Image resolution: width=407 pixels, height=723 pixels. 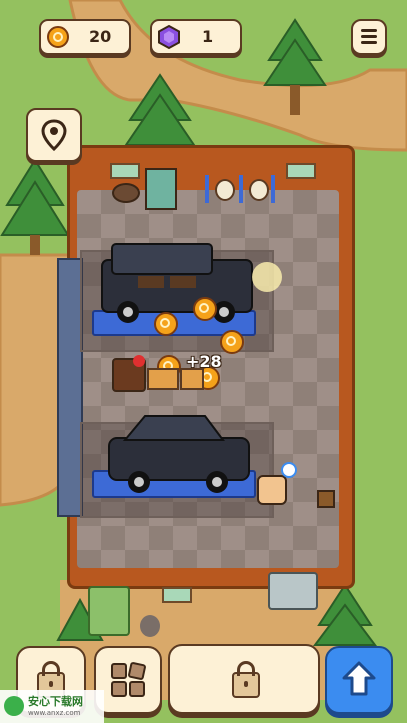 I want to click on watermark: 安心下载网 www.anxz.com, so click(x=52, y=706).